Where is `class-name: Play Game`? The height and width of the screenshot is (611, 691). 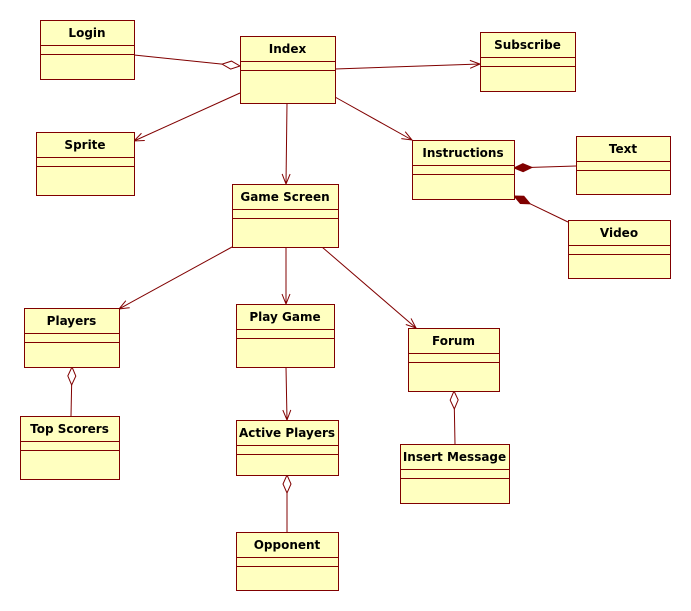
class-name: Play Game is located at coordinates (284, 317).